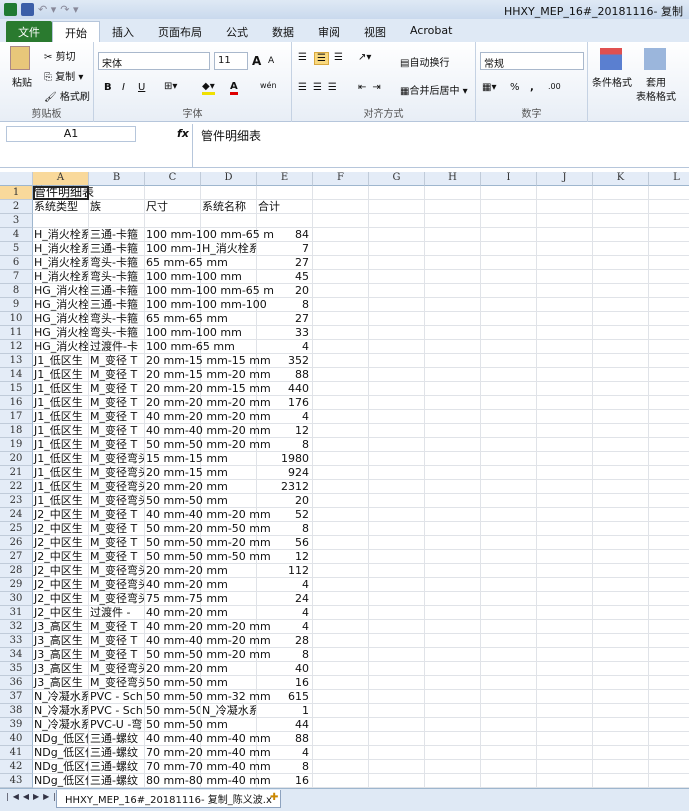 This screenshot has width=689, height=811. What do you see at coordinates (234, 88) in the screenshot?
I see `font-color-button: A` at bounding box center [234, 88].